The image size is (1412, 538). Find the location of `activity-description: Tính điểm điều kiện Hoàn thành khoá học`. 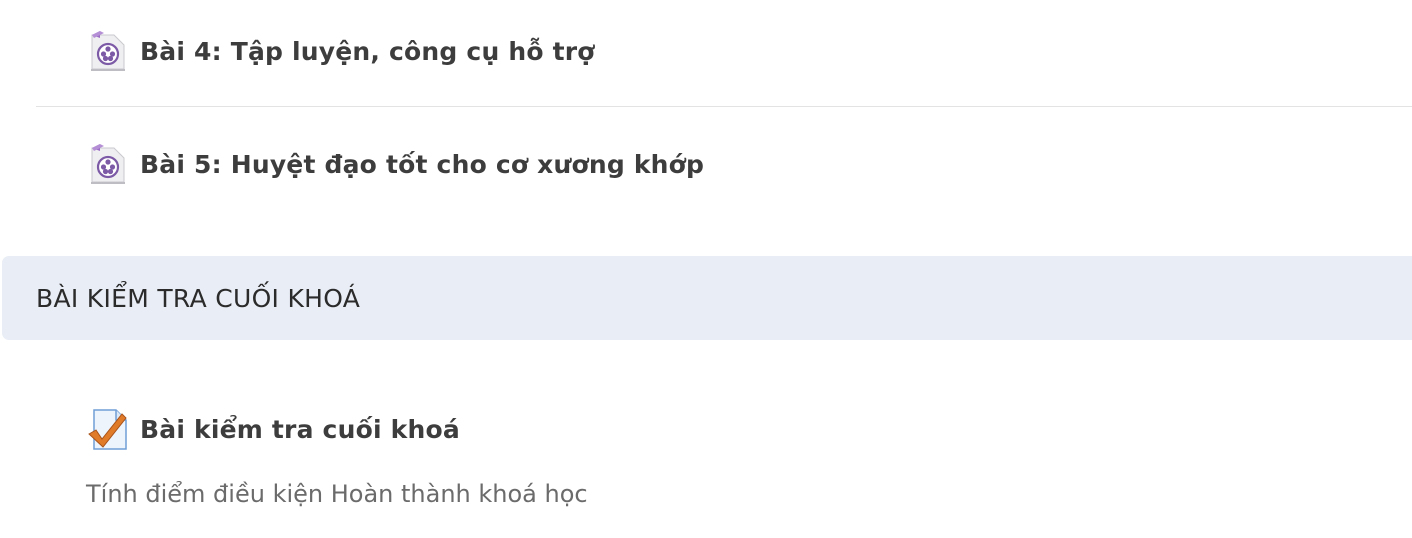

activity-description: Tính điểm điều kiện Hoàn thành khoá học is located at coordinates (337, 494).